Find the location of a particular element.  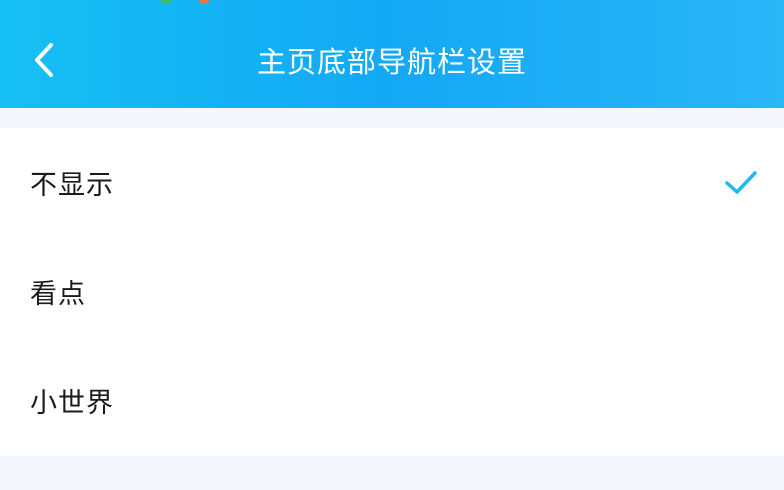

option-label: 不显示 is located at coordinates (72, 185).